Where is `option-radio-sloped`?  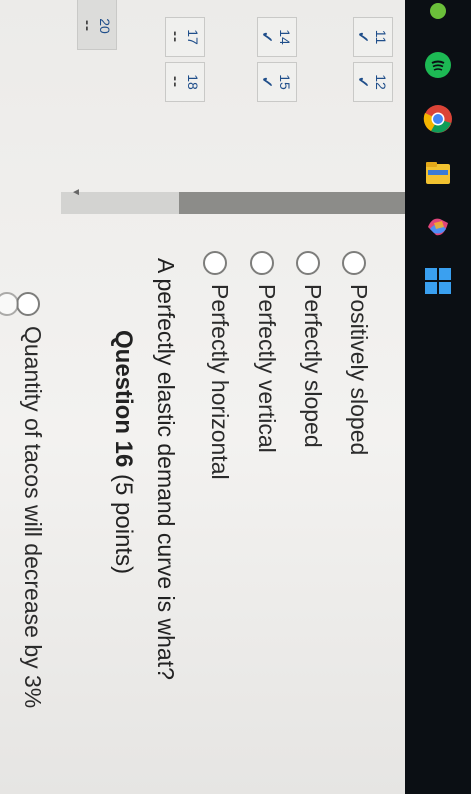
option-radio-sloped is located at coordinates (308, 263).